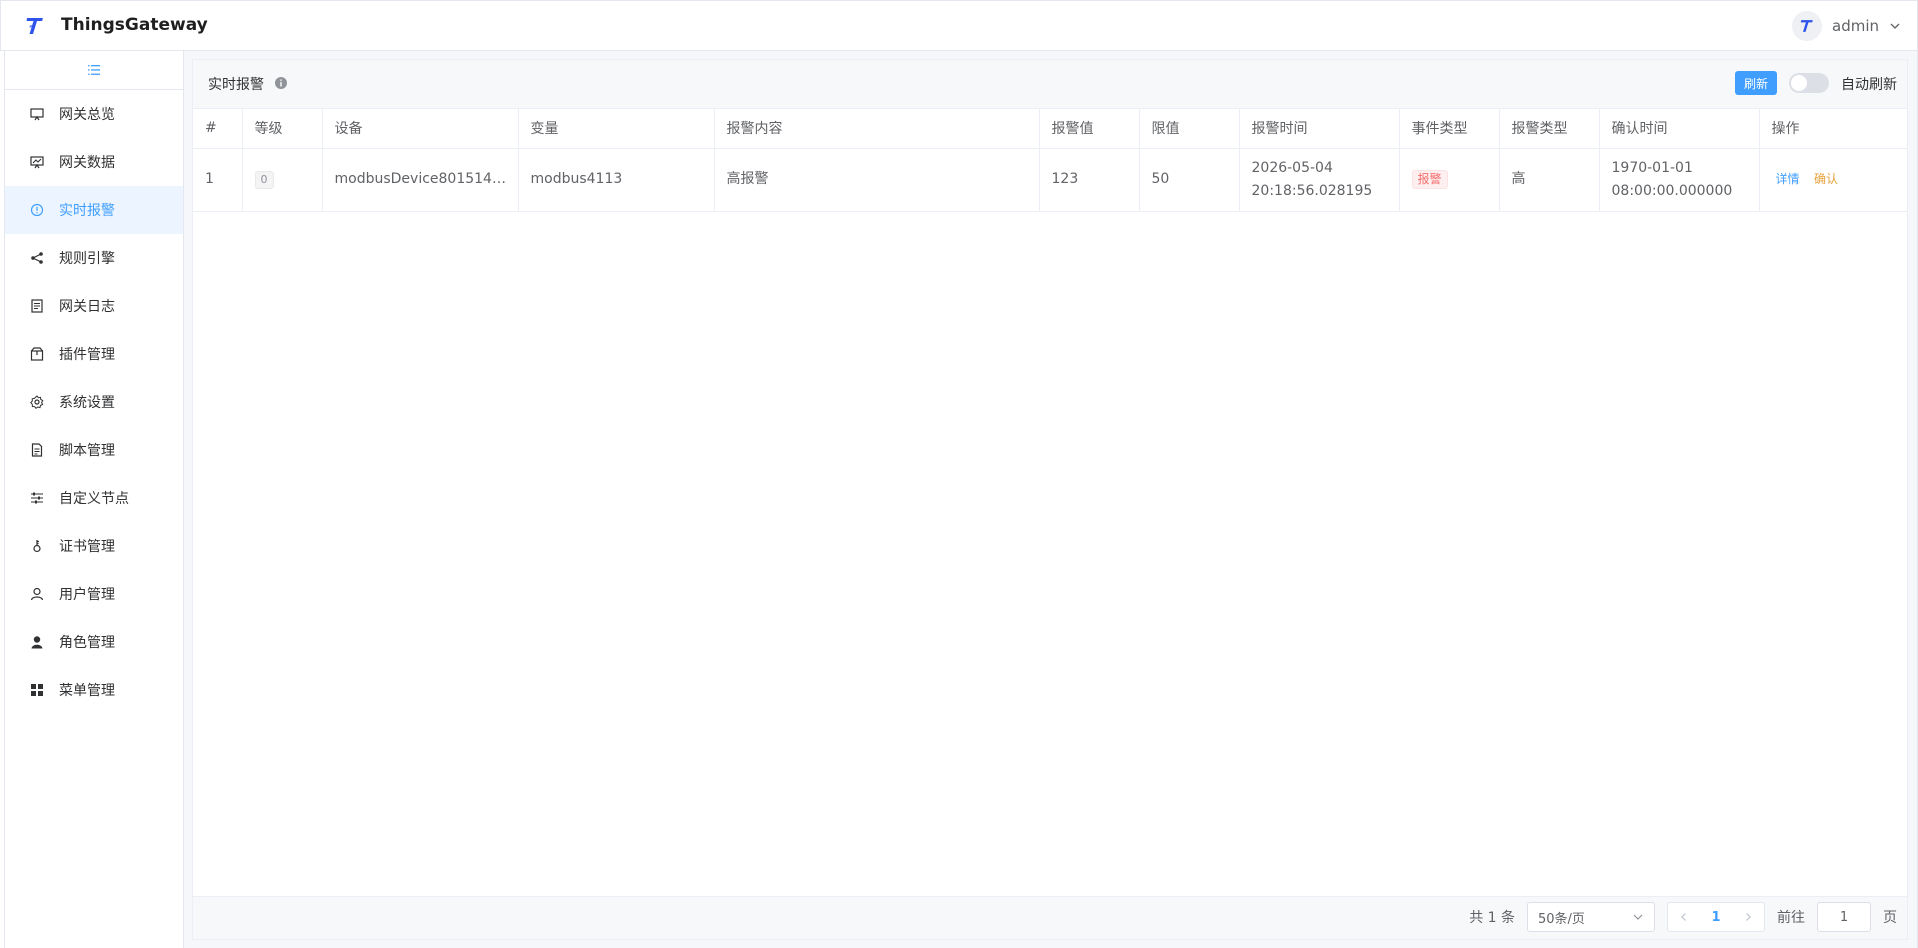 Image resolution: width=1918 pixels, height=948 pixels. What do you see at coordinates (1561, 919) in the screenshot?
I see `page-size-value: 50条/页` at bounding box center [1561, 919].